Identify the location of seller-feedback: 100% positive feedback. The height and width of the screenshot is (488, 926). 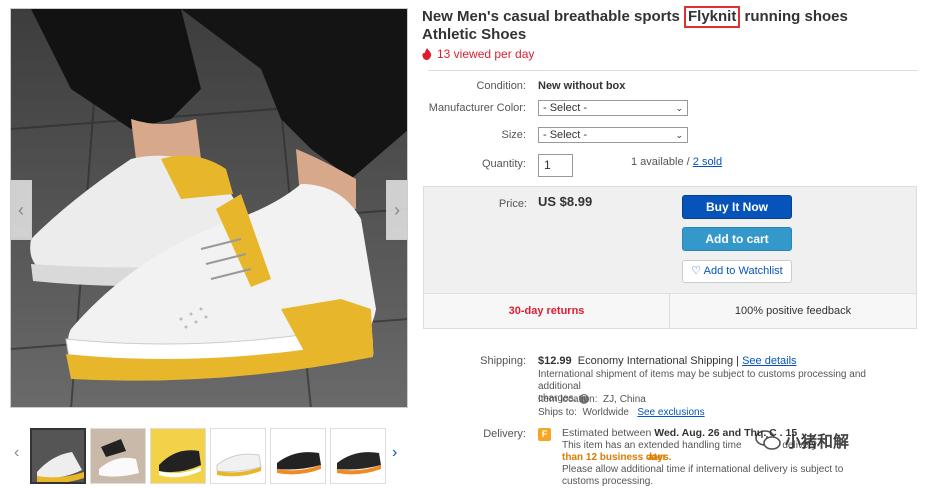
(793, 311).